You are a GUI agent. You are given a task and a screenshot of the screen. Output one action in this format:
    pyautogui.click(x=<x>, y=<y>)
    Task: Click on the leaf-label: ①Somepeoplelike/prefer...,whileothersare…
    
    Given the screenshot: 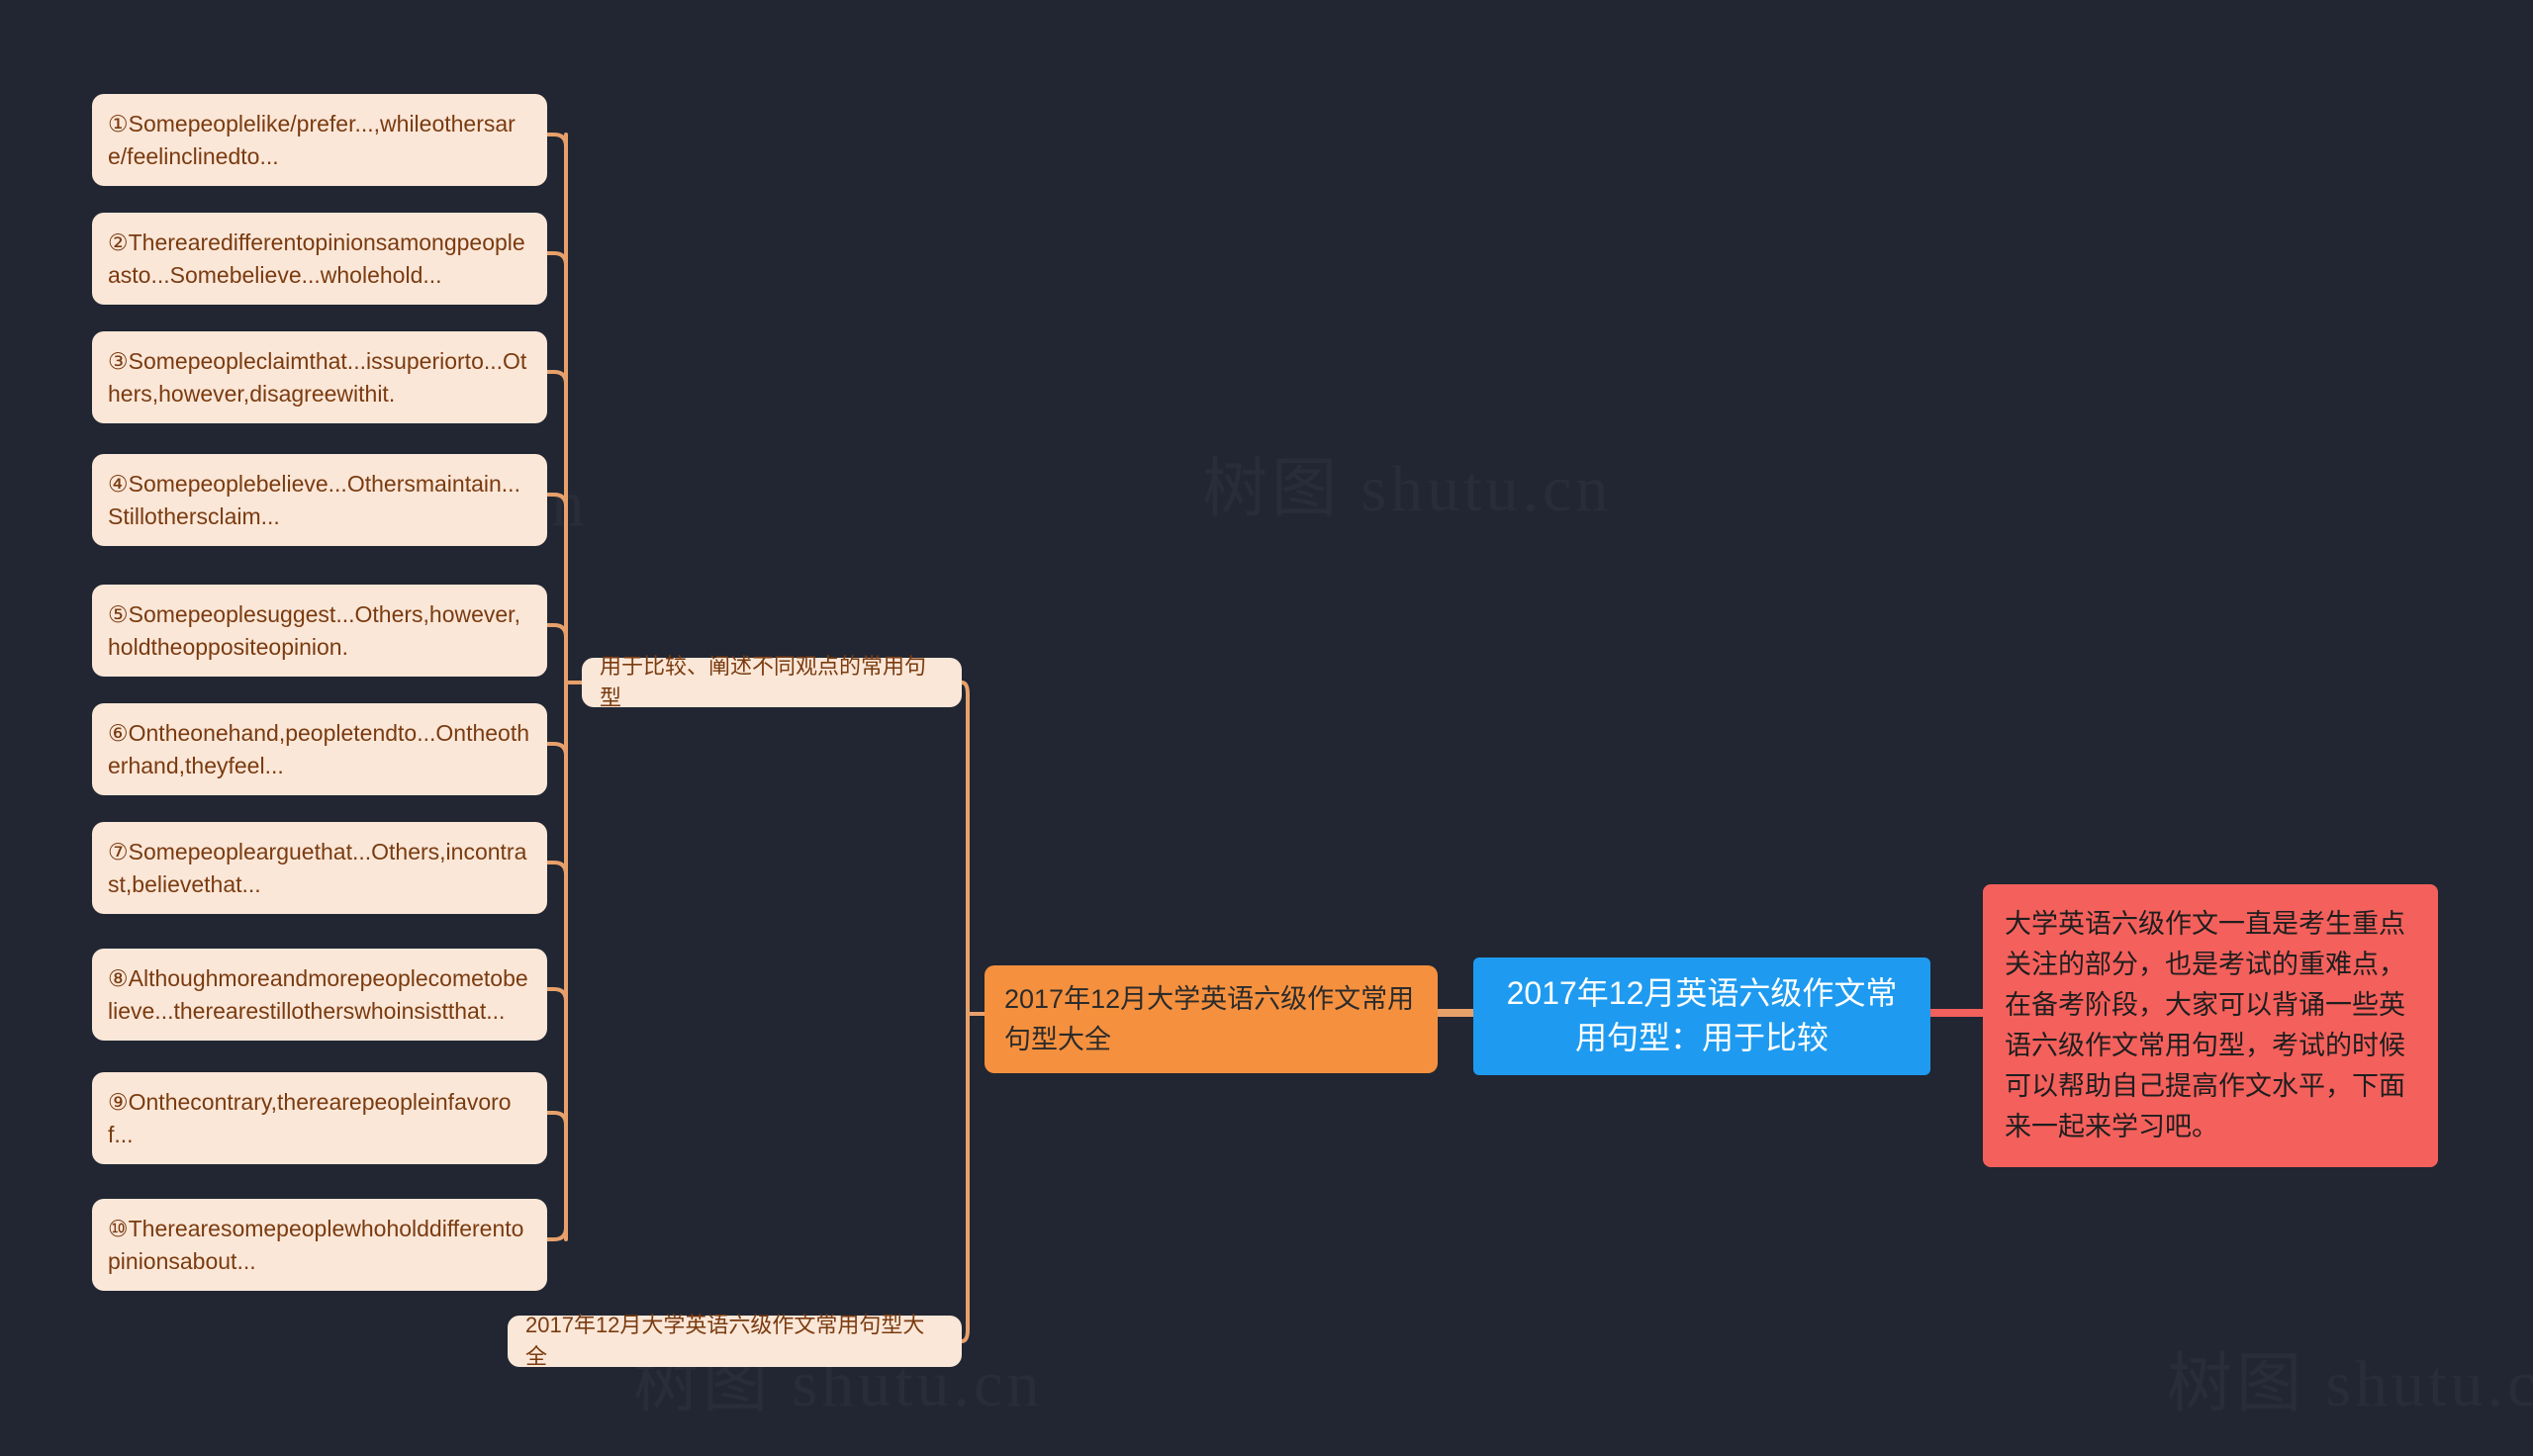 What is the action you would take?
    pyautogui.click(x=312, y=140)
    